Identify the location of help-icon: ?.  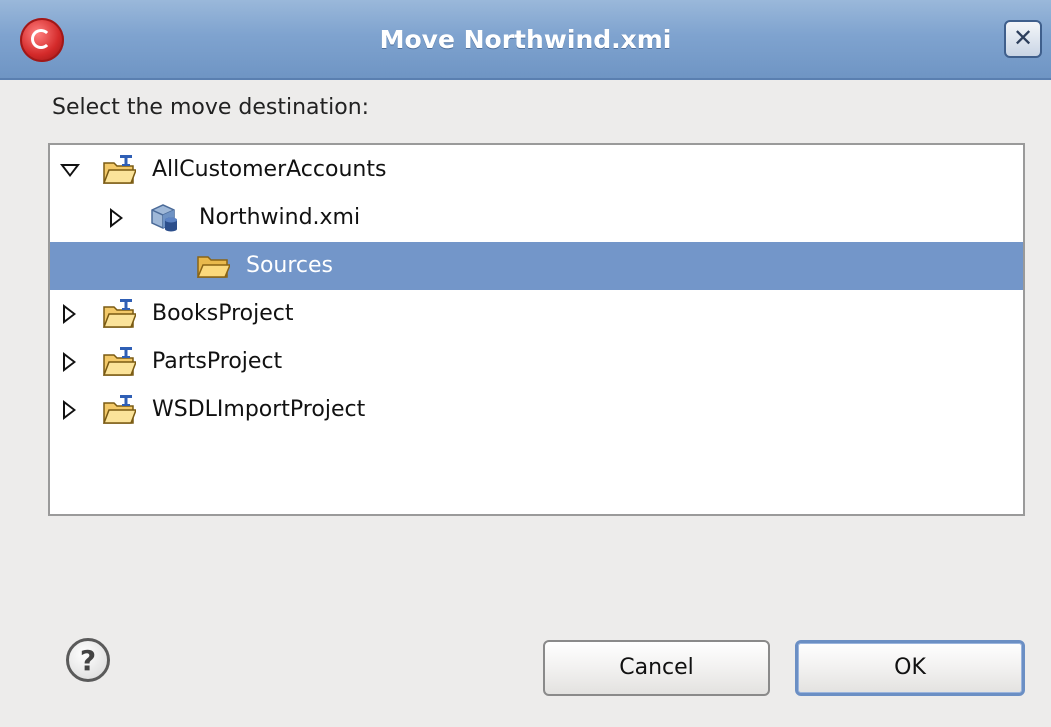
(88, 660).